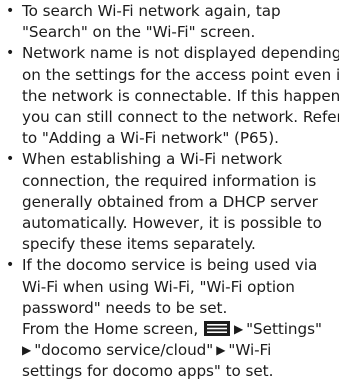 This screenshot has width=339, height=383. I want to click on note-line: When establishing a Wi-Fi network, so click(152, 159).